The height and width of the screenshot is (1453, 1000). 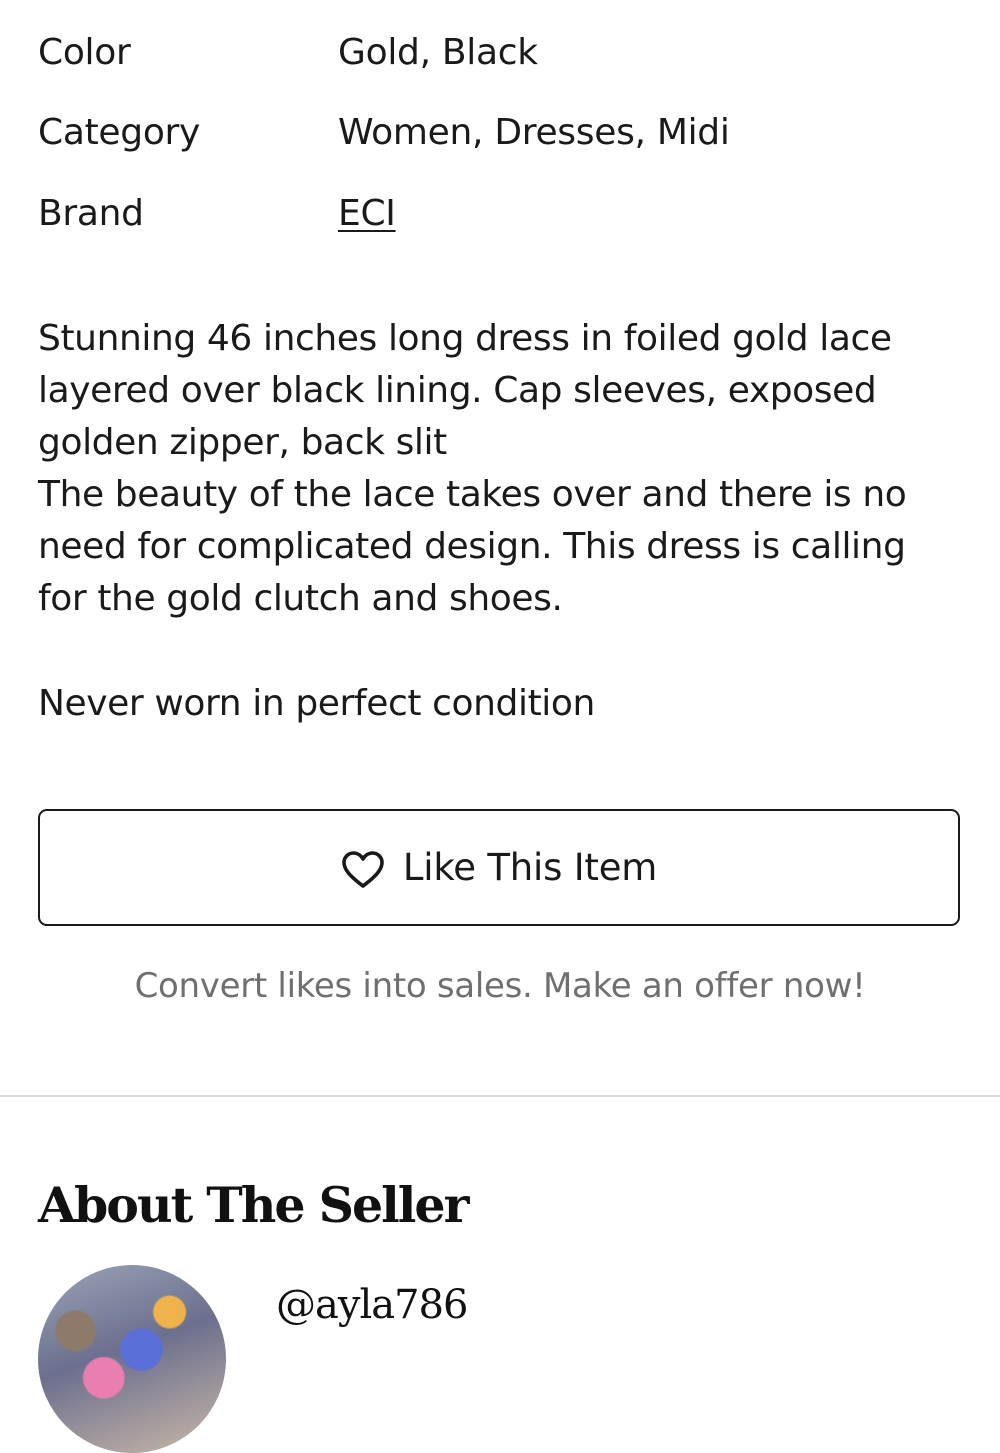 I want to click on description-line: golden zipper, back slit, so click(x=242, y=442).